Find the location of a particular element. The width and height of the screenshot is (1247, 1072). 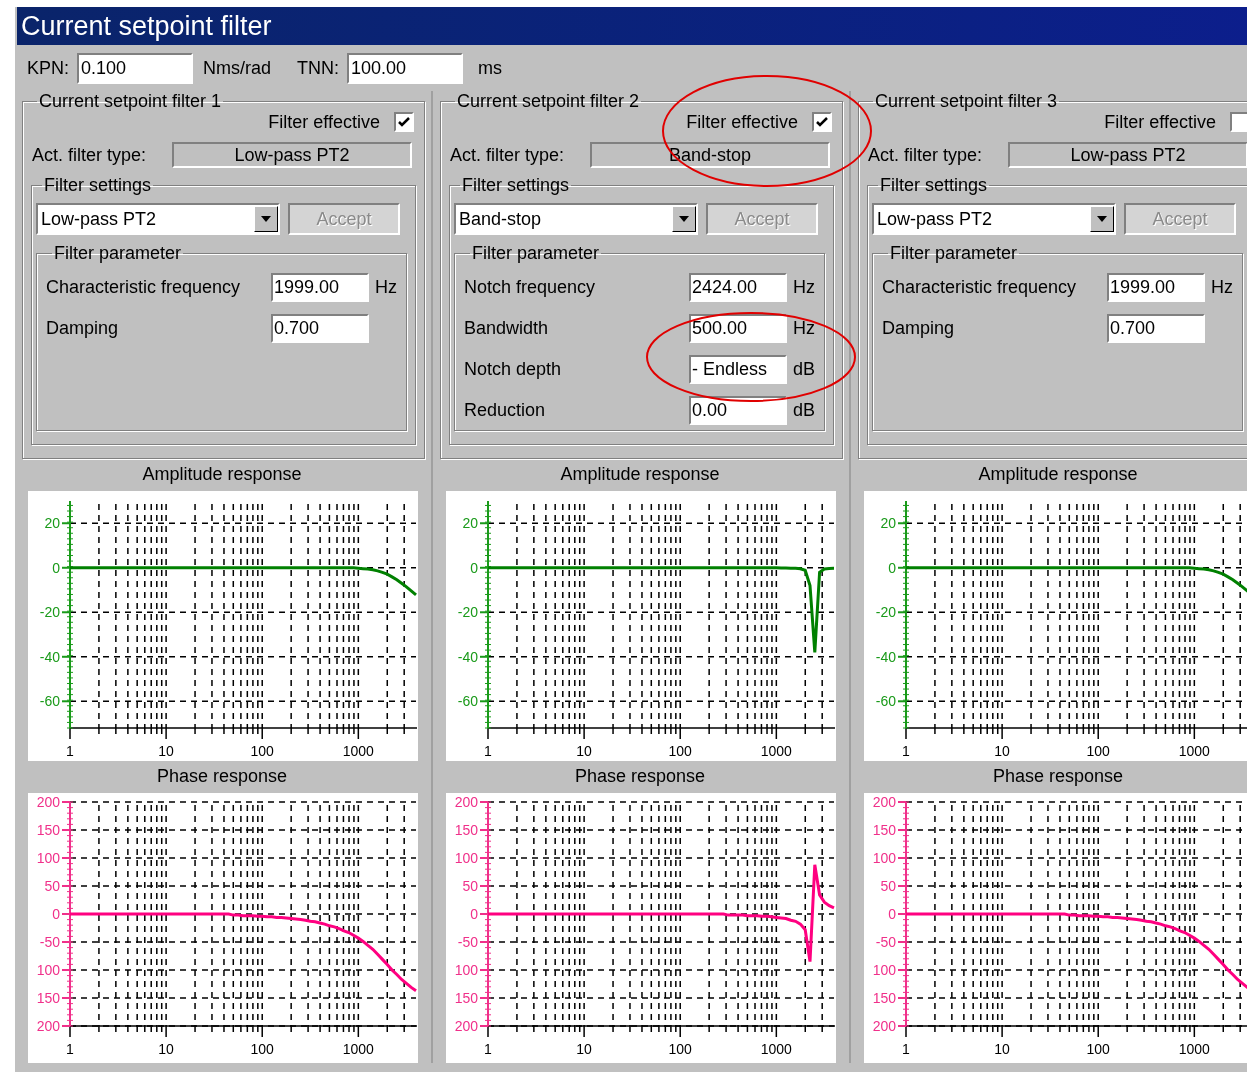

field-label: Reduction is located at coordinates (505, 410).